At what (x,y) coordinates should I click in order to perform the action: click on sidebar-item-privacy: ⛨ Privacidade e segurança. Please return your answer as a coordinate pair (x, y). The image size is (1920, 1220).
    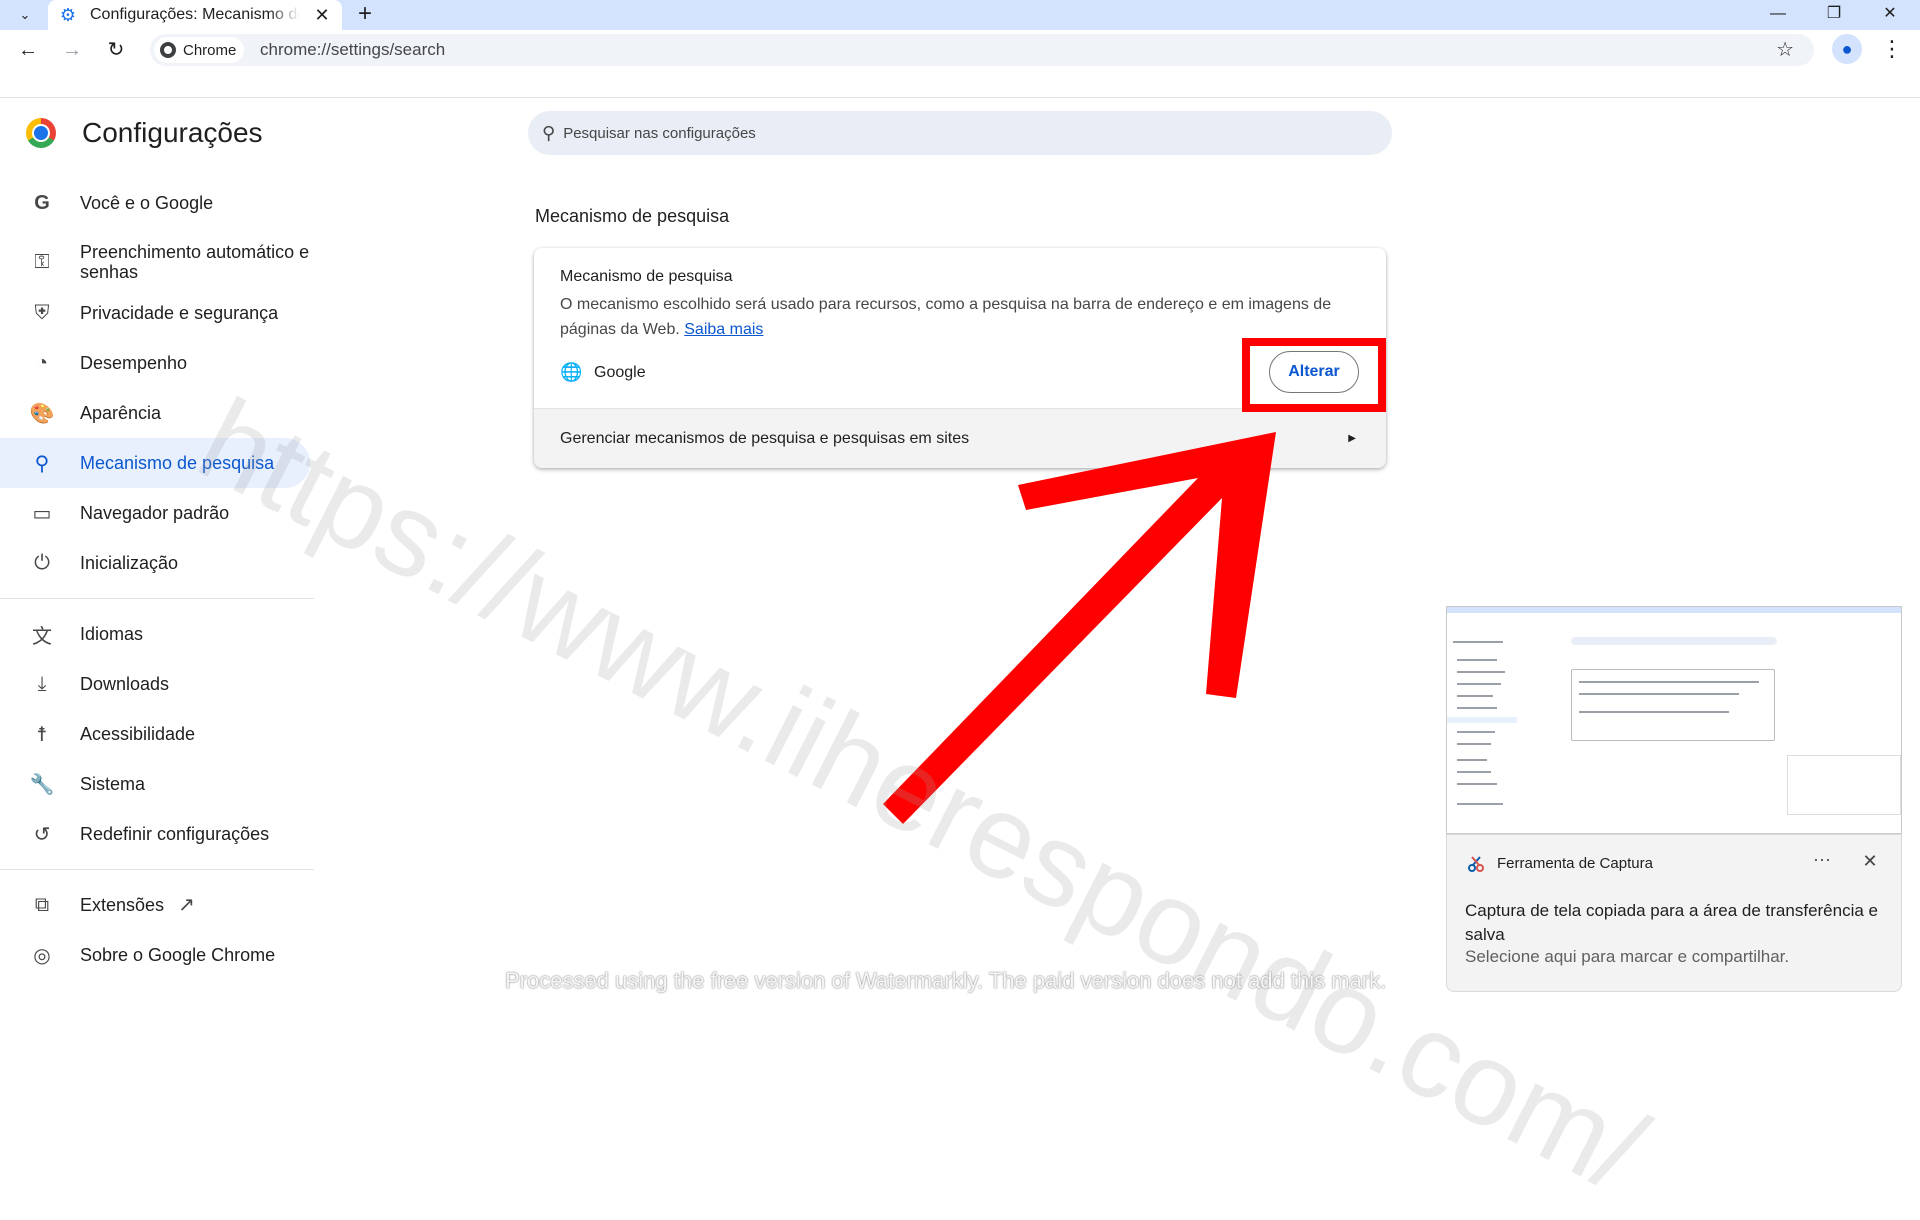
    Looking at the image, I should click on (155, 313).